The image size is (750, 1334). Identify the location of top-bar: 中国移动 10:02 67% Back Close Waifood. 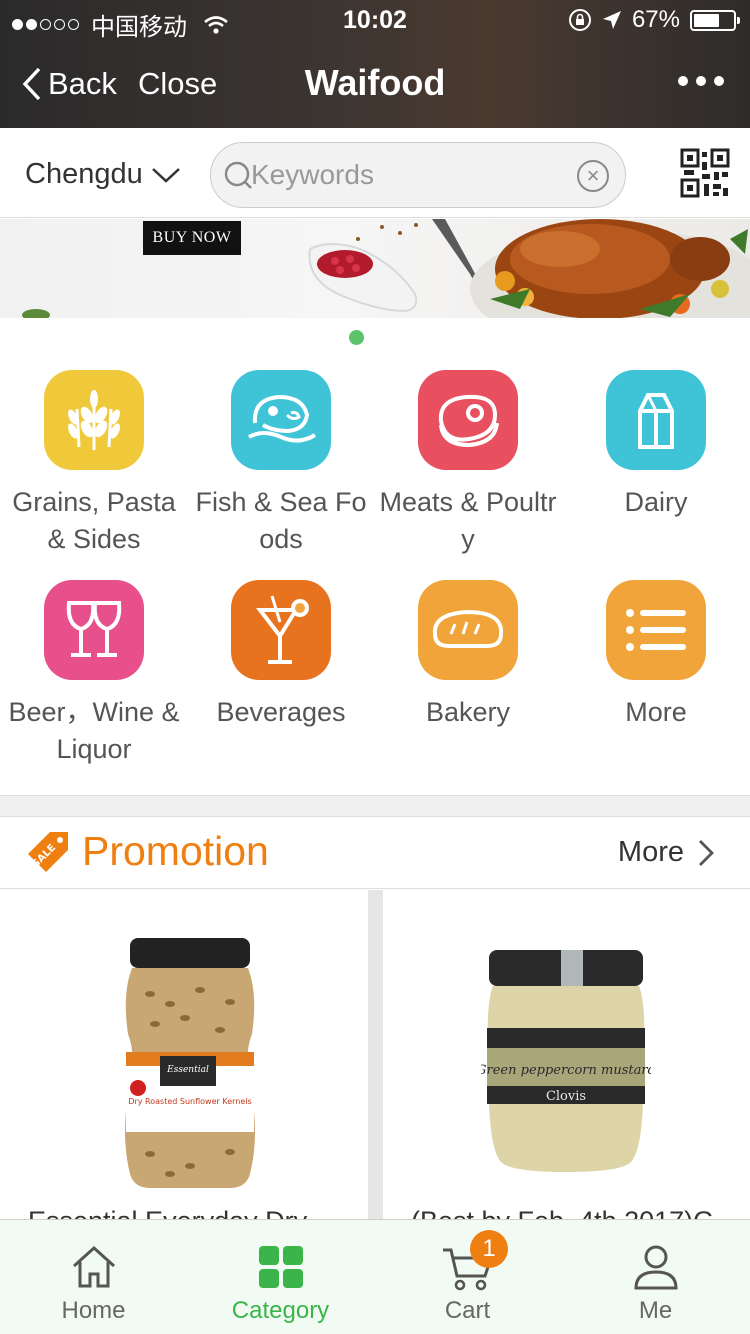
(375, 64).